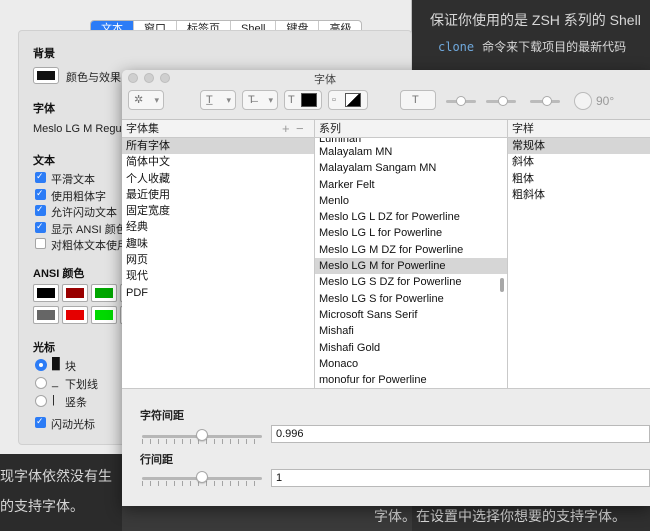 Image resolution: width=650 pixels, height=531 pixels. I want to click on remove-collection-button: −, so click(300, 129).